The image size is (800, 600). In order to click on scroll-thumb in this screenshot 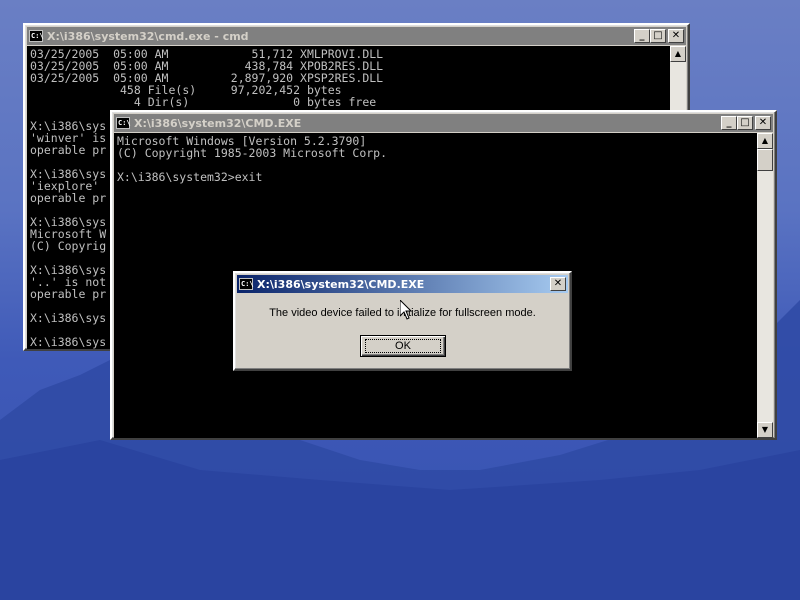, I will do `click(765, 160)`.